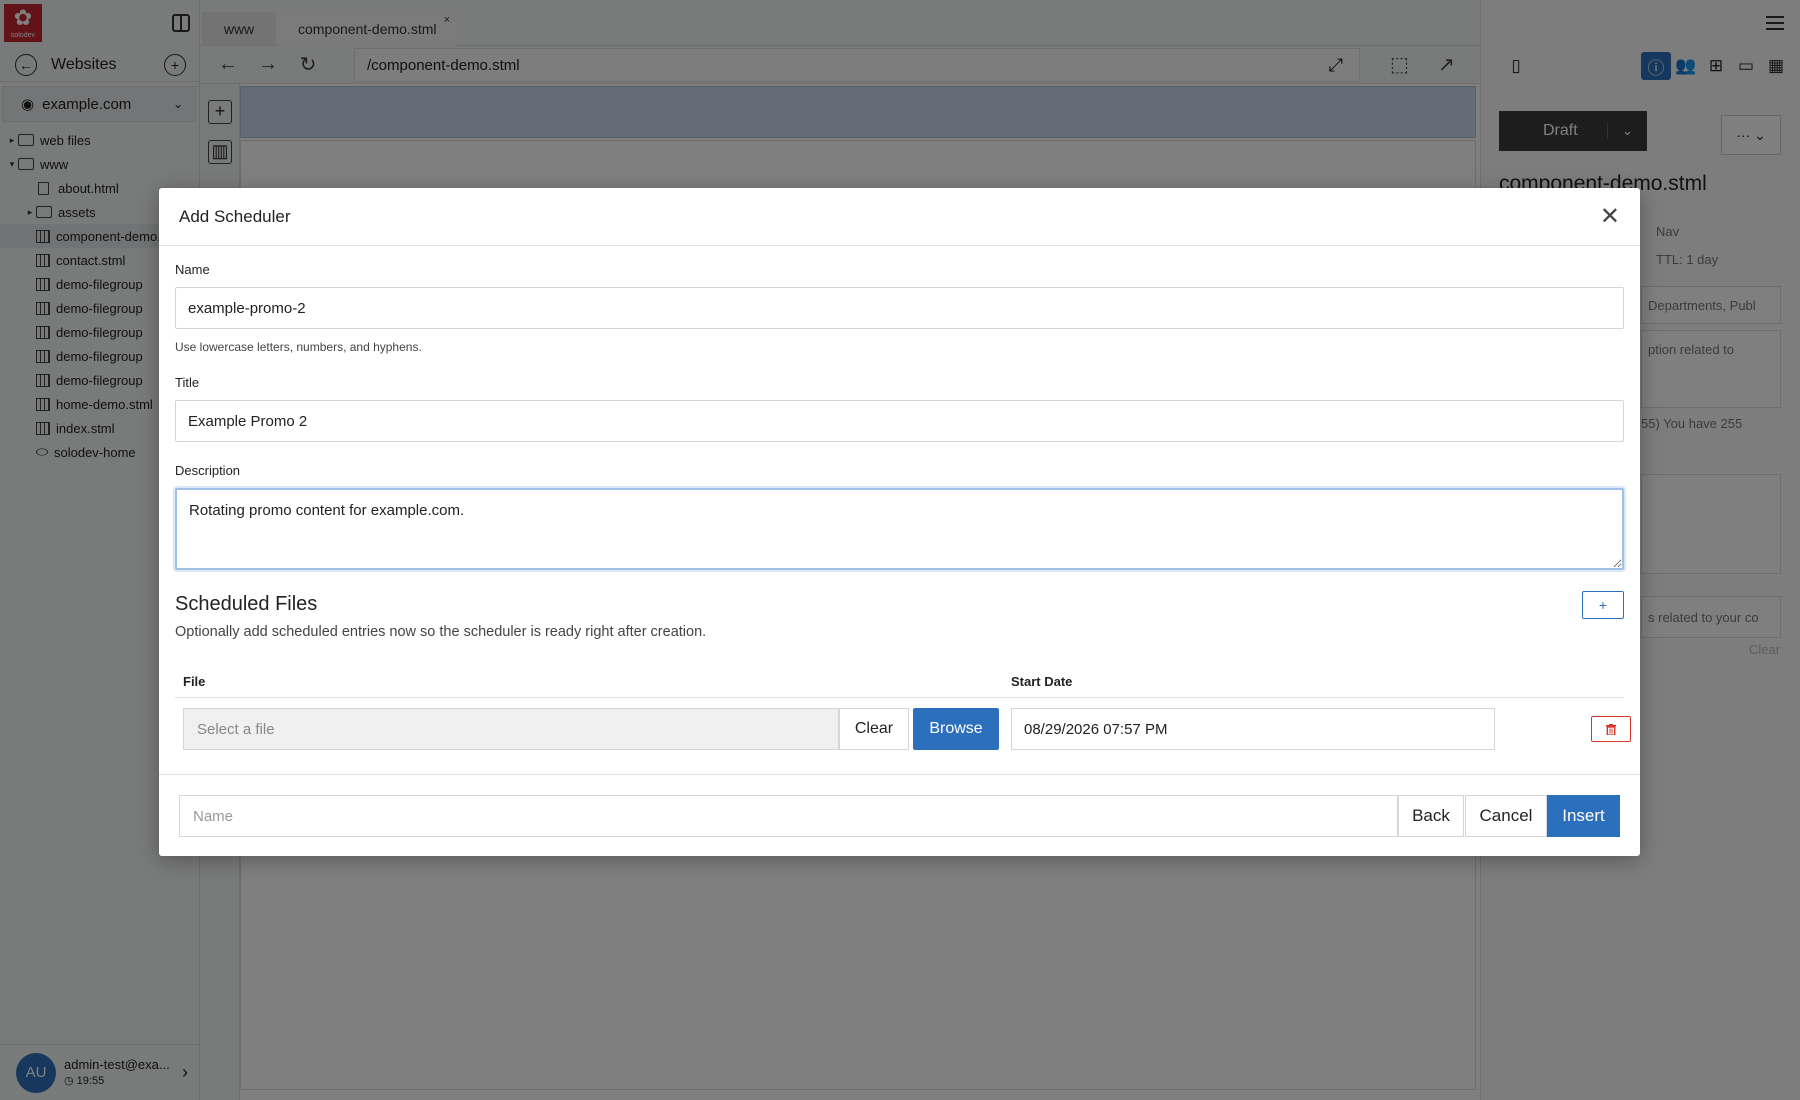 The image size is (1800, 1100). Describe the element at coordinates (1253, 729) in the screenshot. I see `start-date-input: 08/29/2026 07:57 PM` at that location.